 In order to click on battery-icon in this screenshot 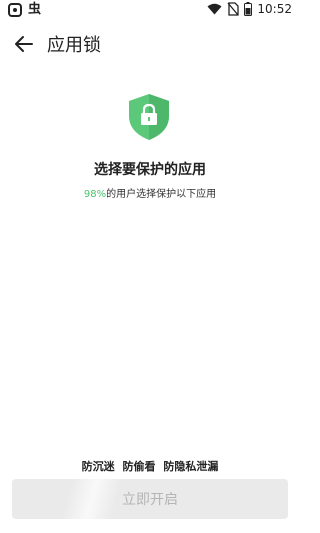, I will do `click(248, 9)`.